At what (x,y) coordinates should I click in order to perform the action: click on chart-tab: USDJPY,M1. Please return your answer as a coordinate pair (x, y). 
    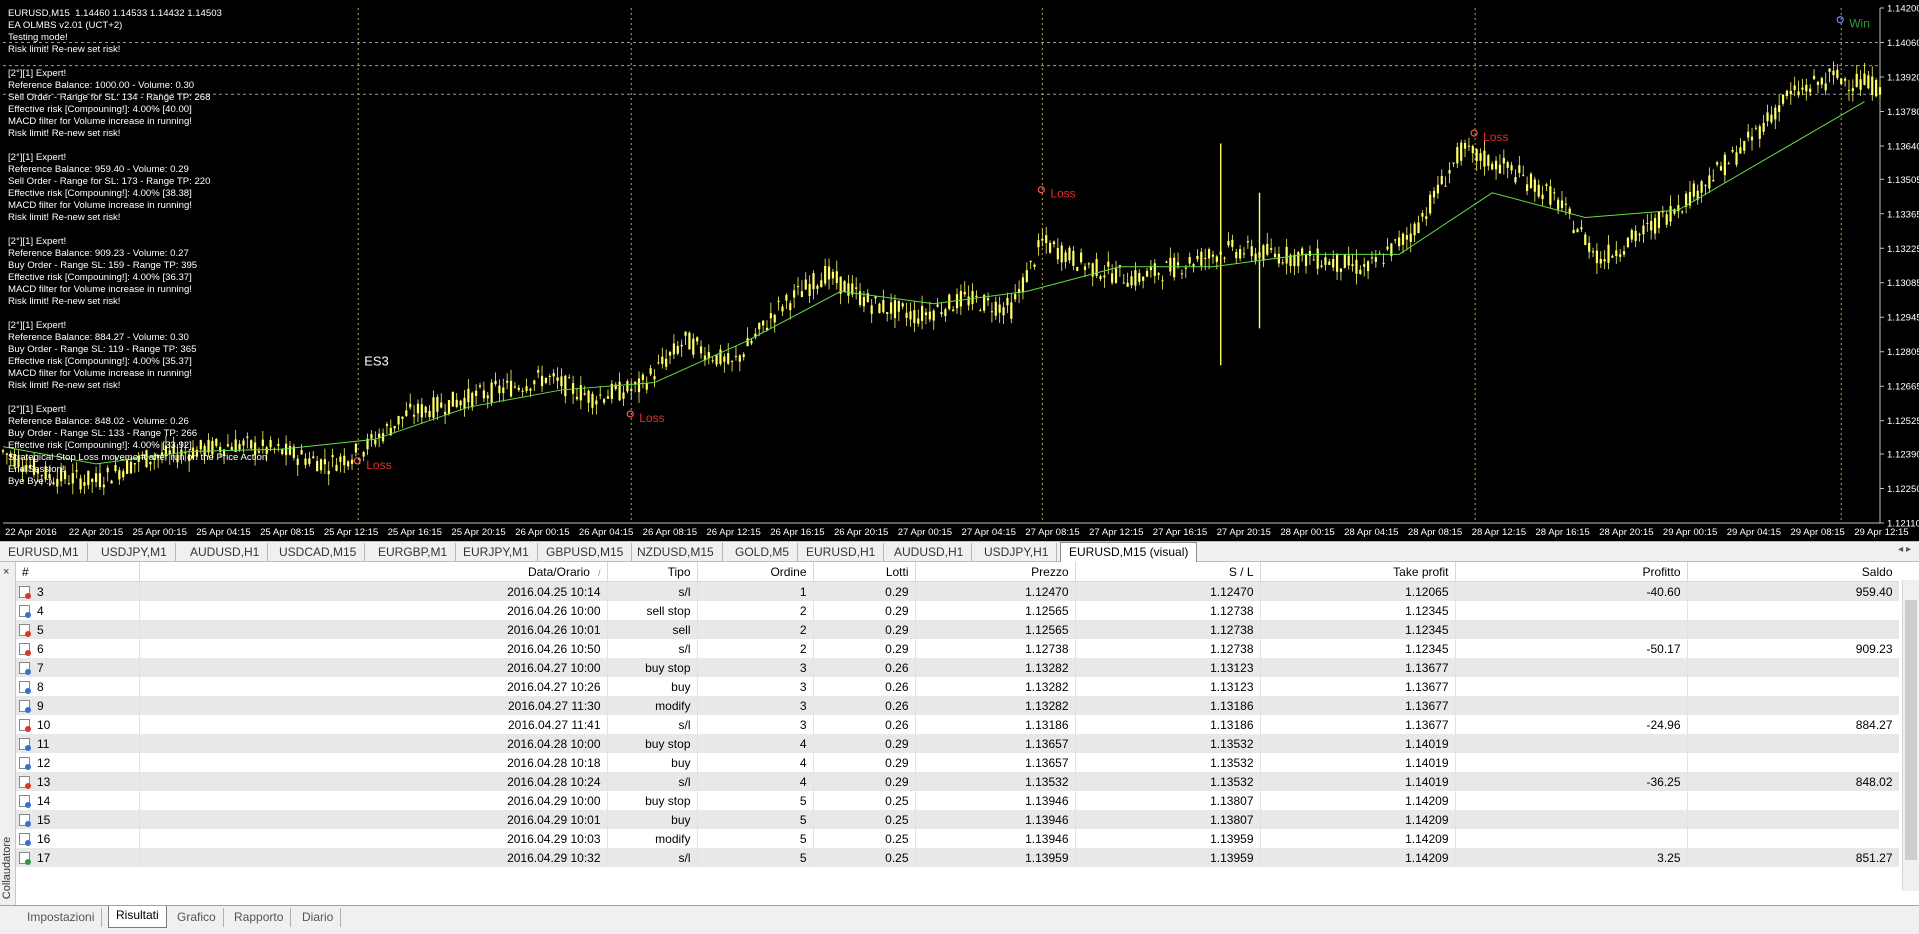
    Looking at the image, I should click on (134, 552).